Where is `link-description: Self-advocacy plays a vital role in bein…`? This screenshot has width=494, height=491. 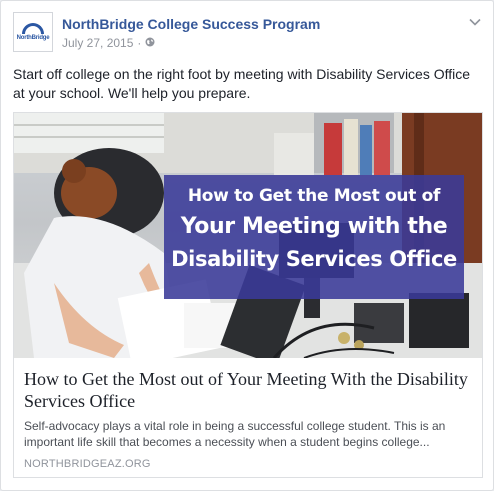
link-description: Self-advocacy plays a vital role in bein… is located at coordinates (235, 434).